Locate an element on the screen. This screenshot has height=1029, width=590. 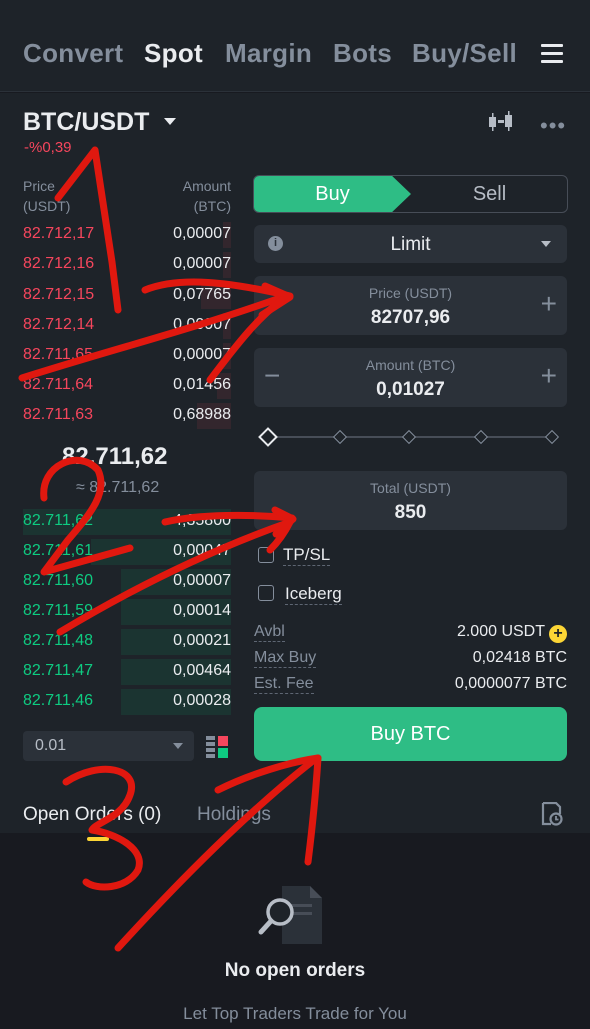
order-type-value: Limit is located at coordinates (410, 244).